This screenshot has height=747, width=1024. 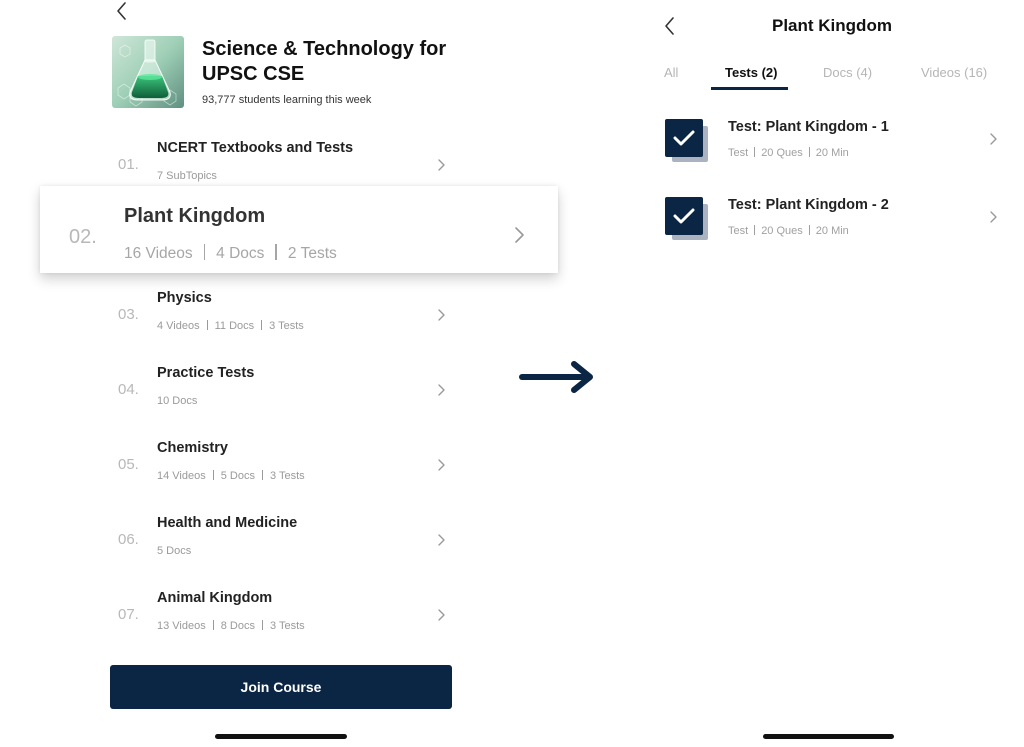 I want to click on chapter-row-health-medicine: 06. Health and Medicine 5 Docs, so click(x=282, y=541).